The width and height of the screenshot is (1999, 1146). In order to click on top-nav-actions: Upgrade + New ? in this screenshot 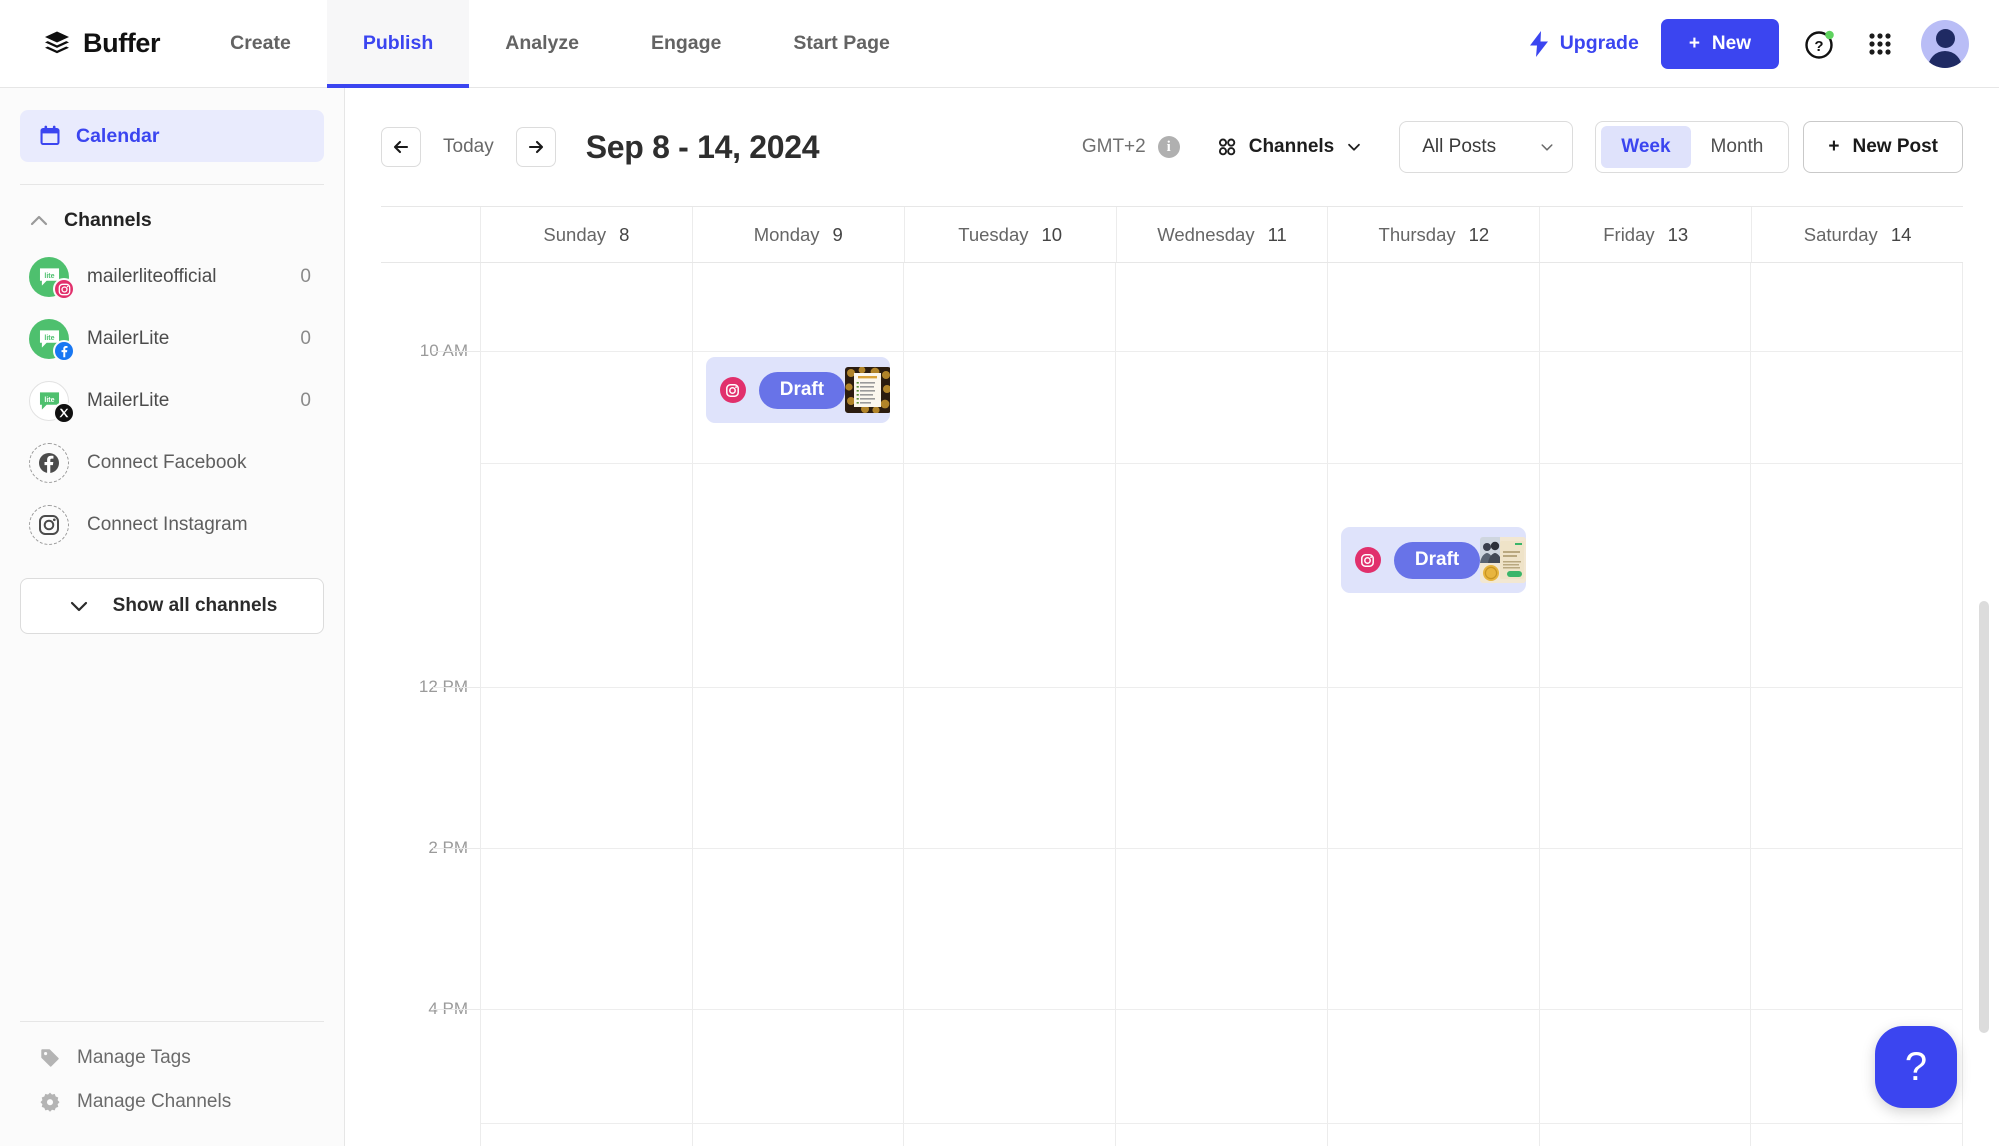, I will do `click(1763, 43)`.